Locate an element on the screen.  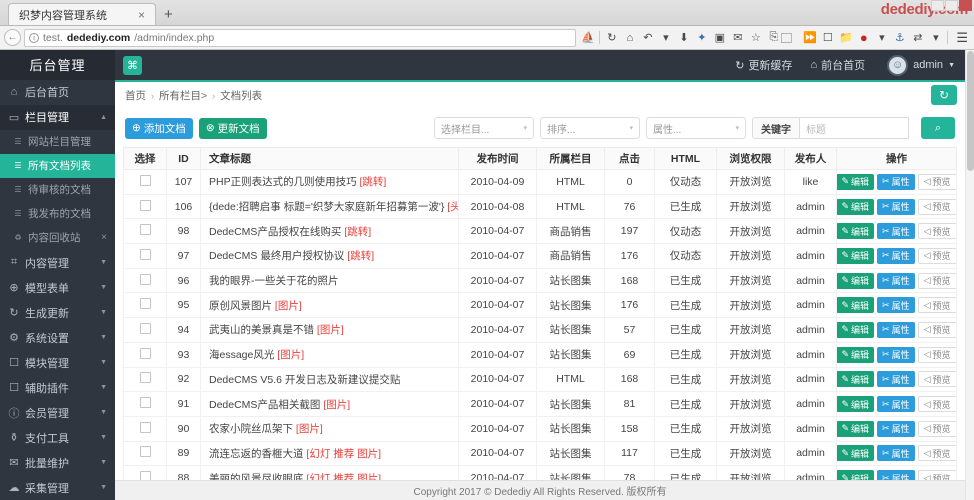
sort-dropdown: 排序... ▾ is located at coordinates (590, 128).